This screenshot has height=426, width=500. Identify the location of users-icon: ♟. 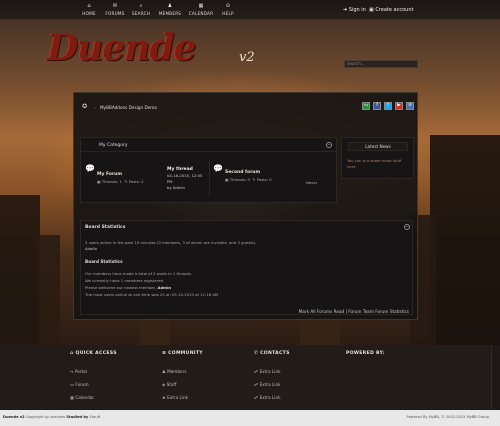
(164, 371).